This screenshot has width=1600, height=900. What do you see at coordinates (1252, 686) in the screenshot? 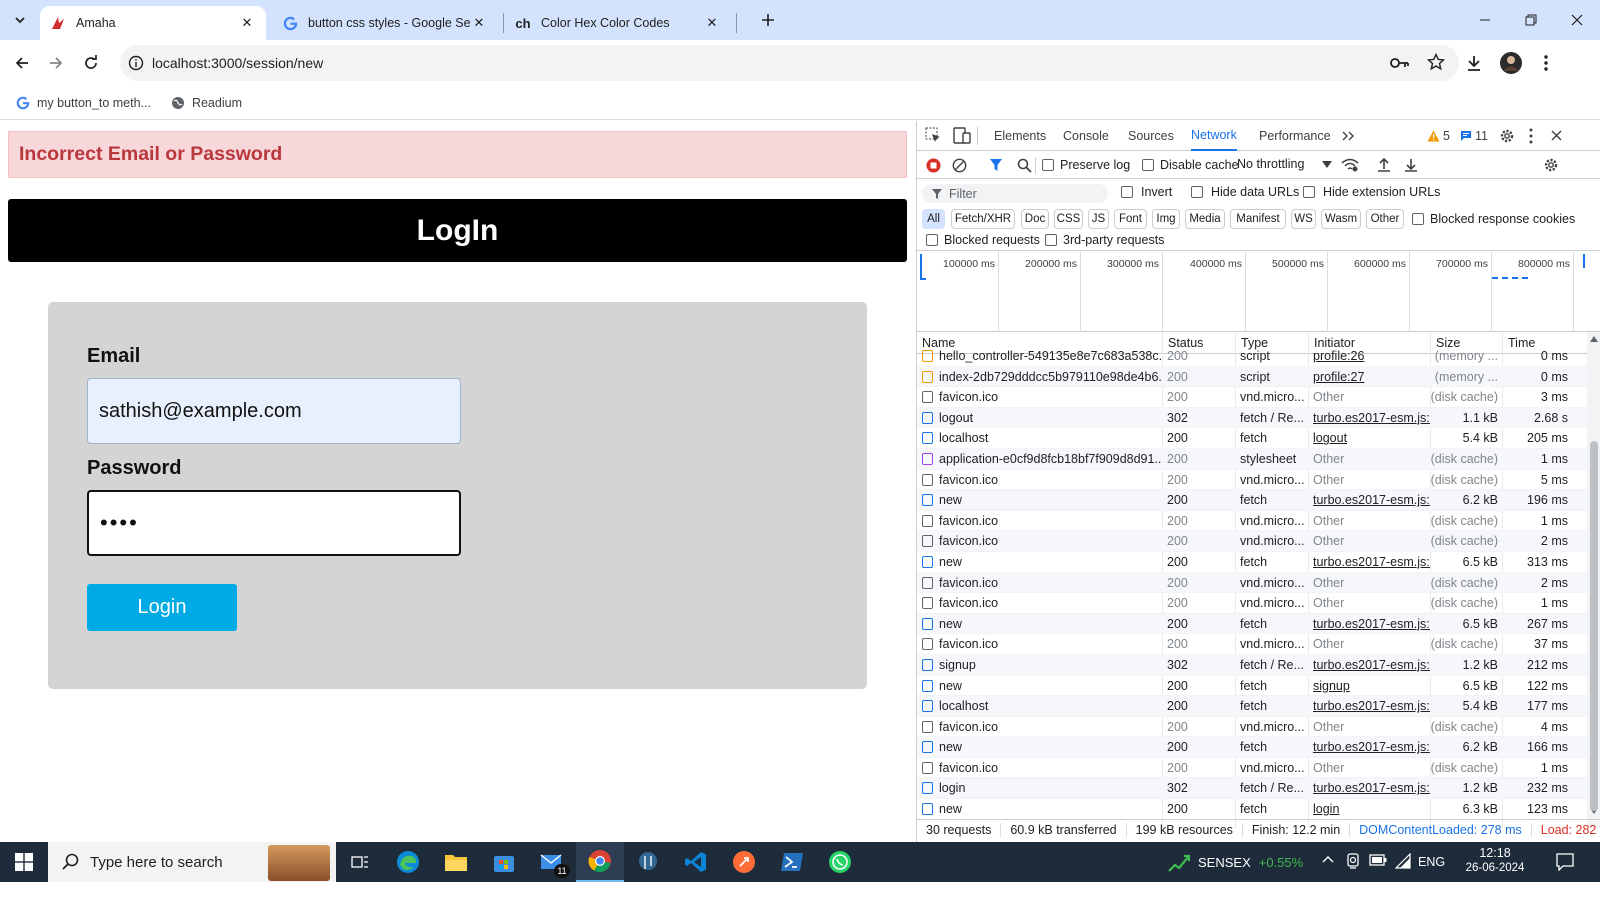
I see `table-row: new 200 fetch signup 6.5 kB 122 ms` at bounding box center [1252, 686].